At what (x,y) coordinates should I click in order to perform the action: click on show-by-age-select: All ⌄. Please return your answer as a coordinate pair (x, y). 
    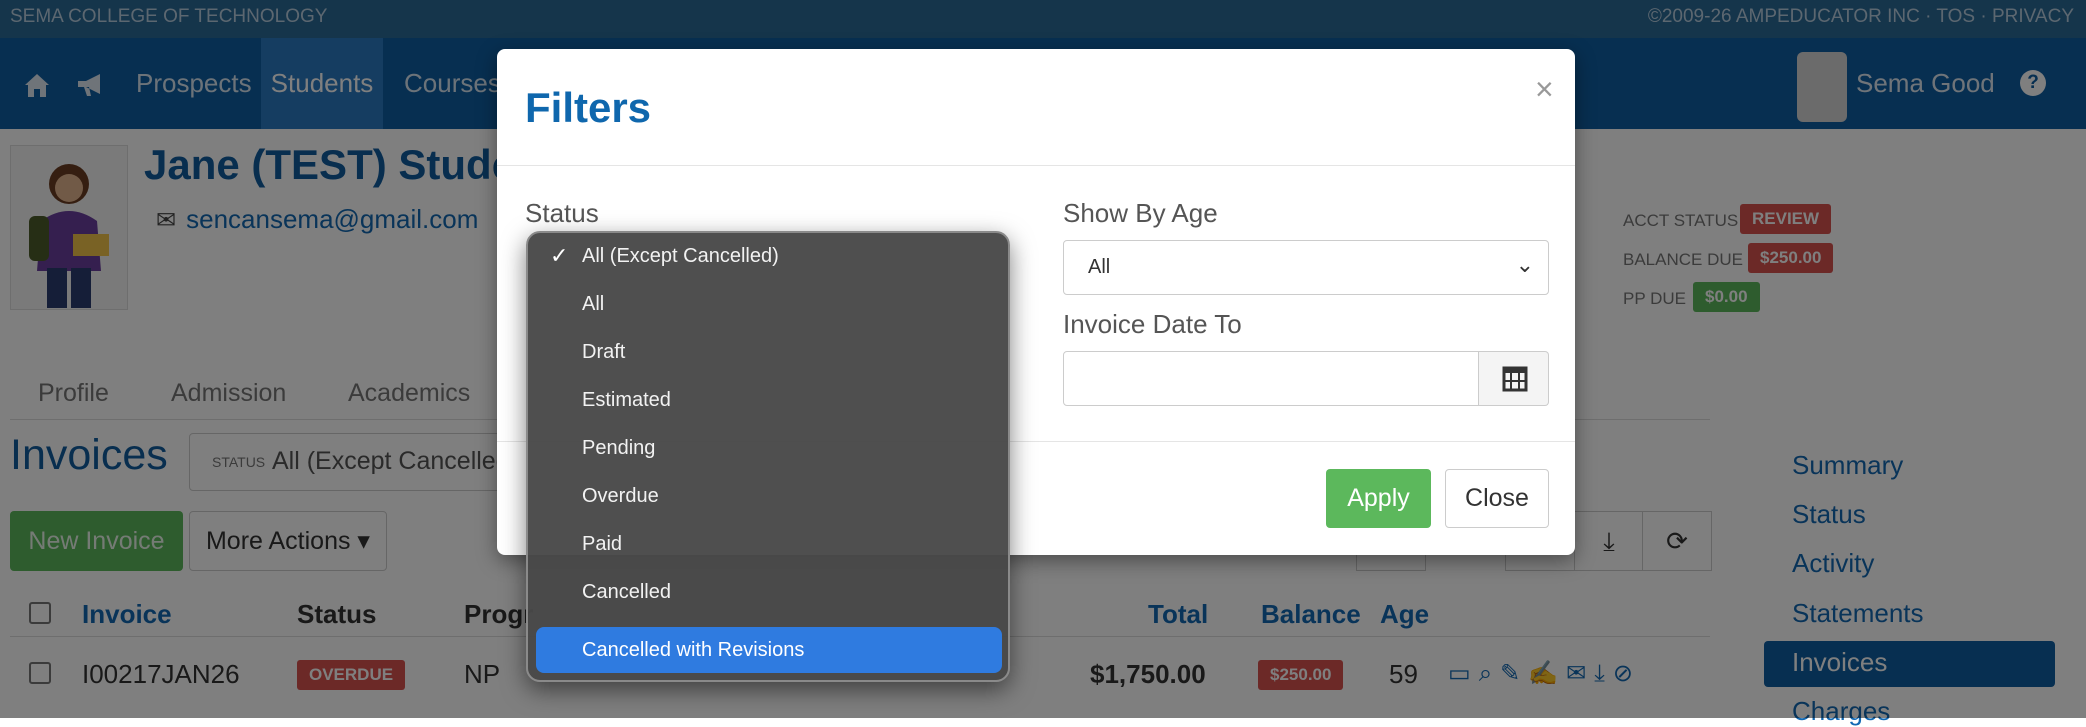
    Looking at the image, I should click on (1306, 267).